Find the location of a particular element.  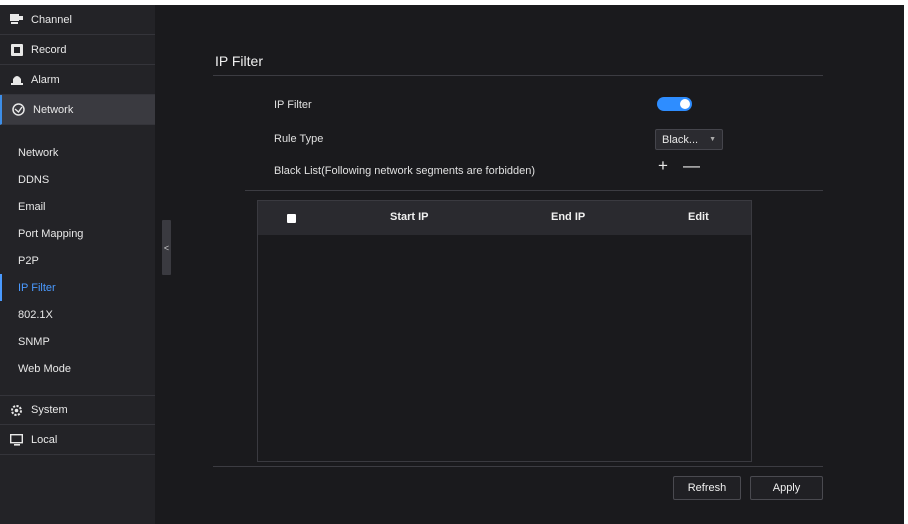

rule-type-select: Black... ▼ is located at coordinates (689, 139).